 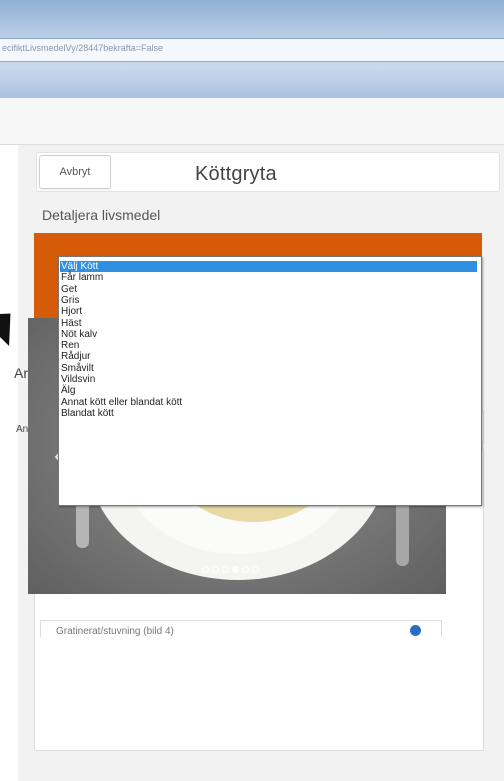 What do you see at coordinates (236, 174) in the screenshot?
I see `page-title: Köttgryta` at bounding box center [236, 174].